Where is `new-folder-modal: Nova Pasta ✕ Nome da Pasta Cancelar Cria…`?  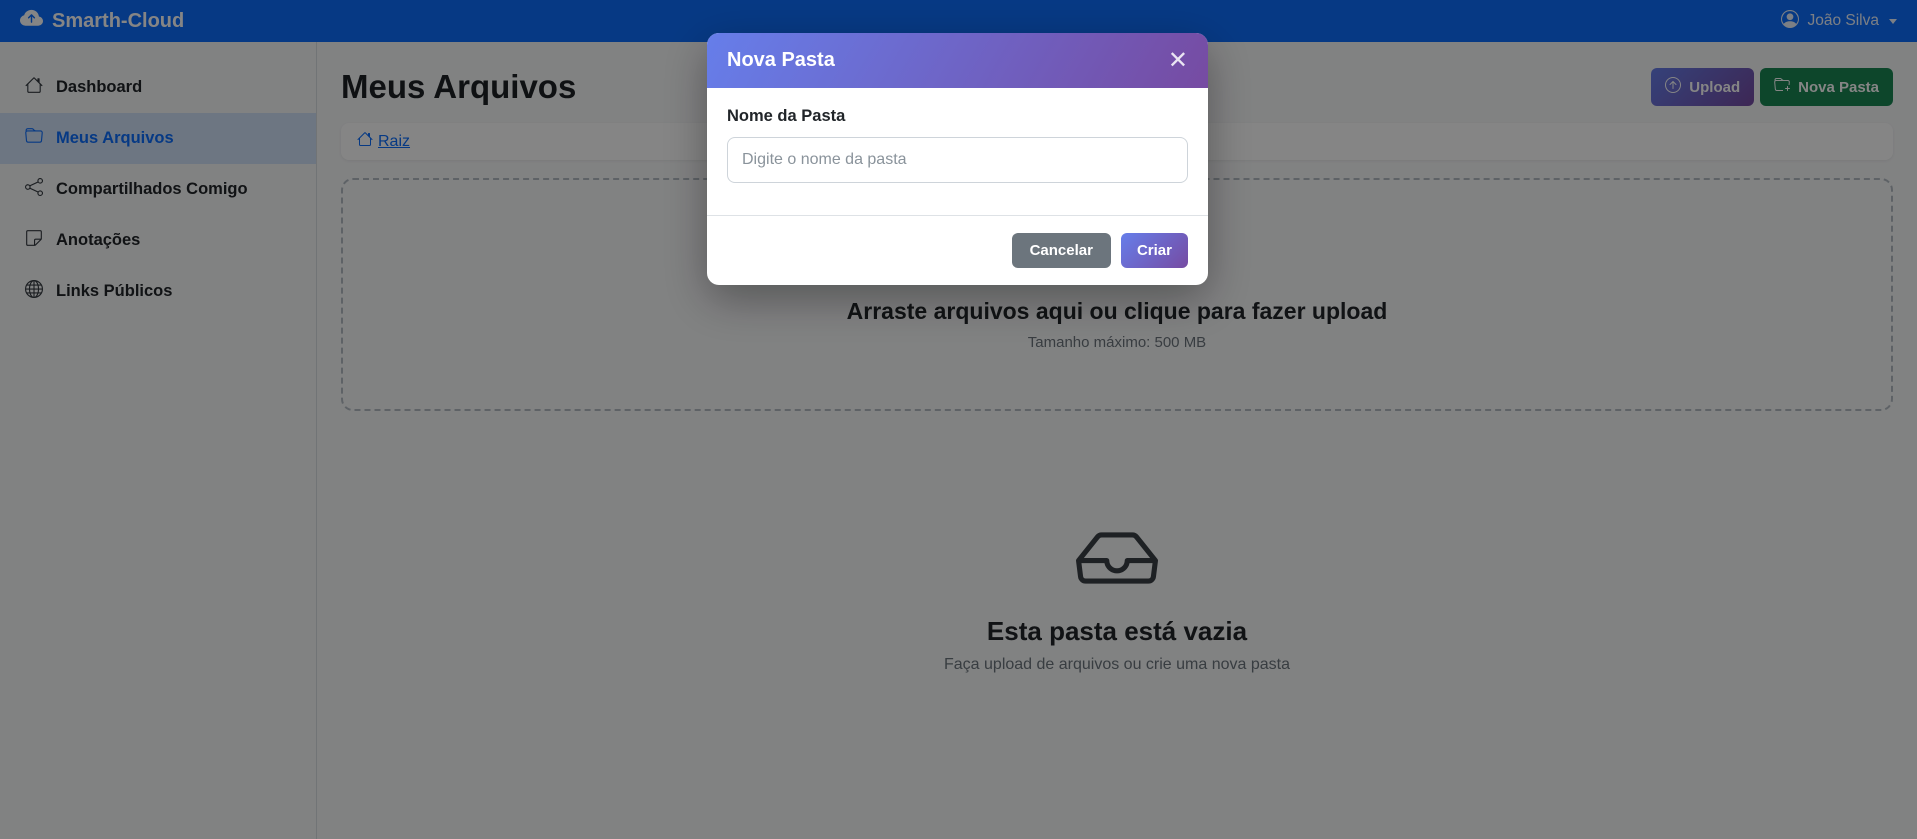
new-folder-modal: Nova Pasta ✕ Nome da Pasta Cancelar Cria… is located at coordinates (957, 159).